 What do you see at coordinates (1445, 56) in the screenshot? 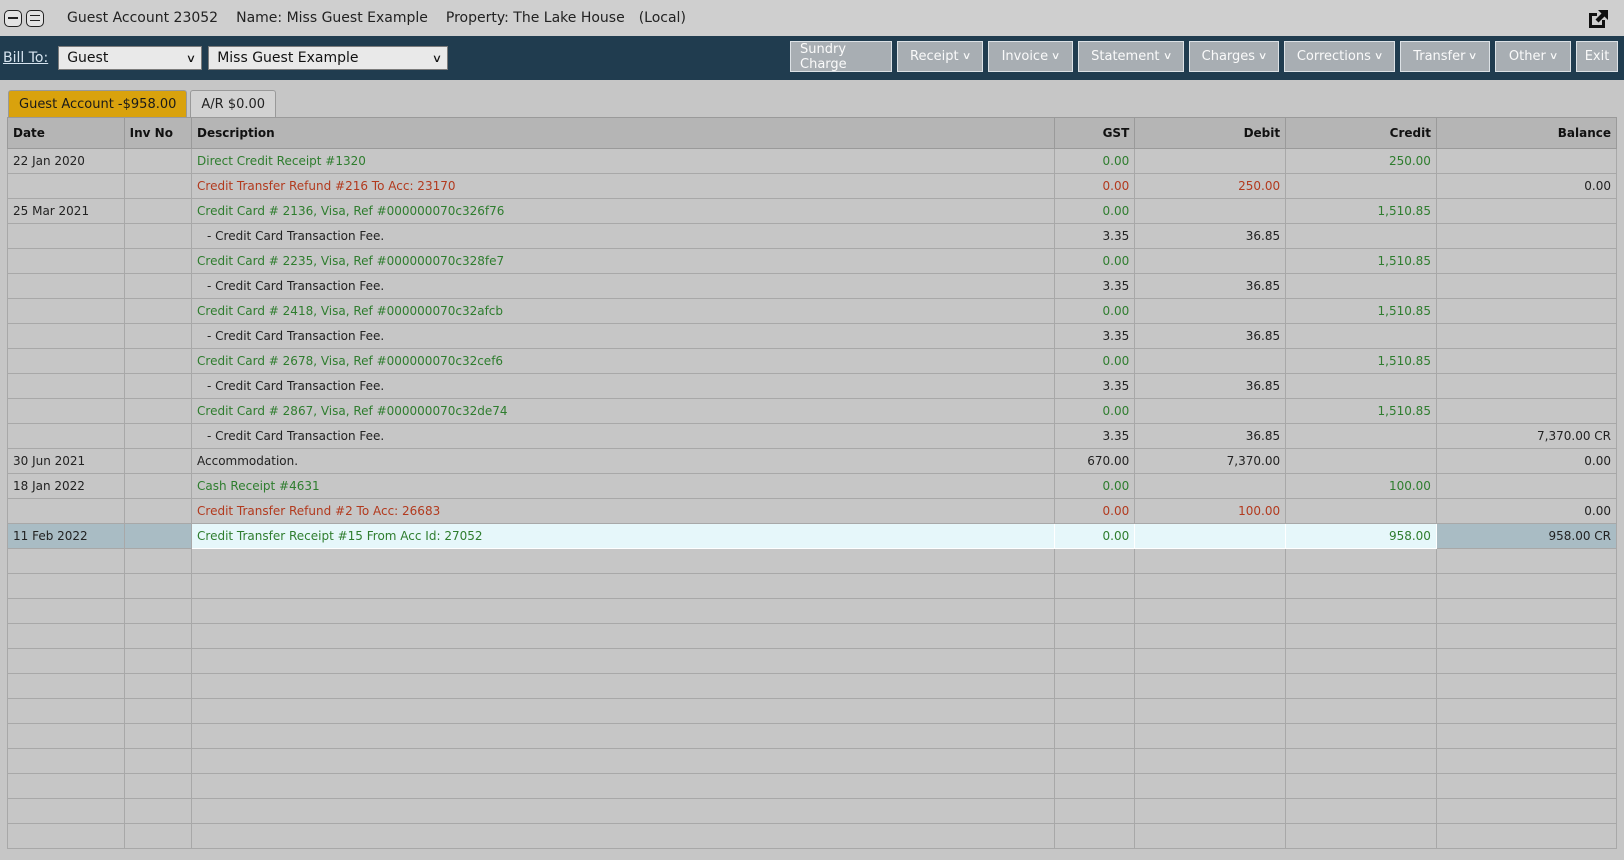
I see `transfer-button: Transfer ∨` at bounding box center [1445, 56].